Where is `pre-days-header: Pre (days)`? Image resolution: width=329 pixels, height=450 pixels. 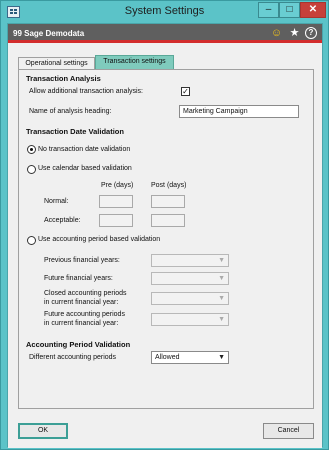 pre-days-header: Pre (days) is located at coordinates (117, 185).